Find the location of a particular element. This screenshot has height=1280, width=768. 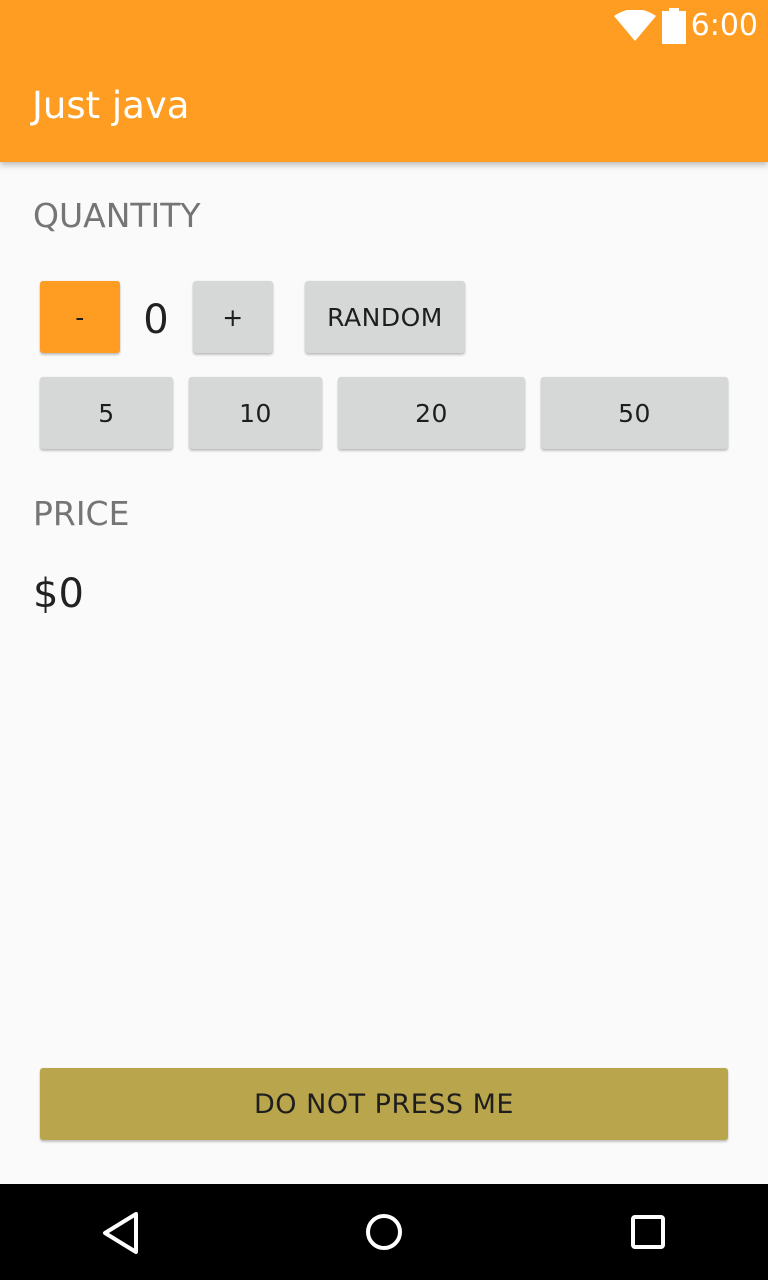

decrement-button: - is located at coordinates (80, 317).